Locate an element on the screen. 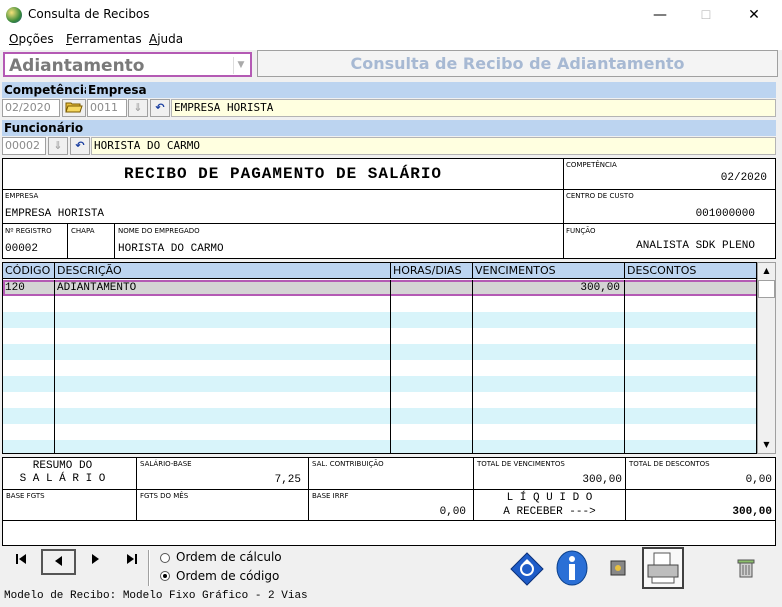 This screenshot has height=607, width=782. base-irrf-cell: BASE IRRF 0,00 is located at coordinates (391, 505).